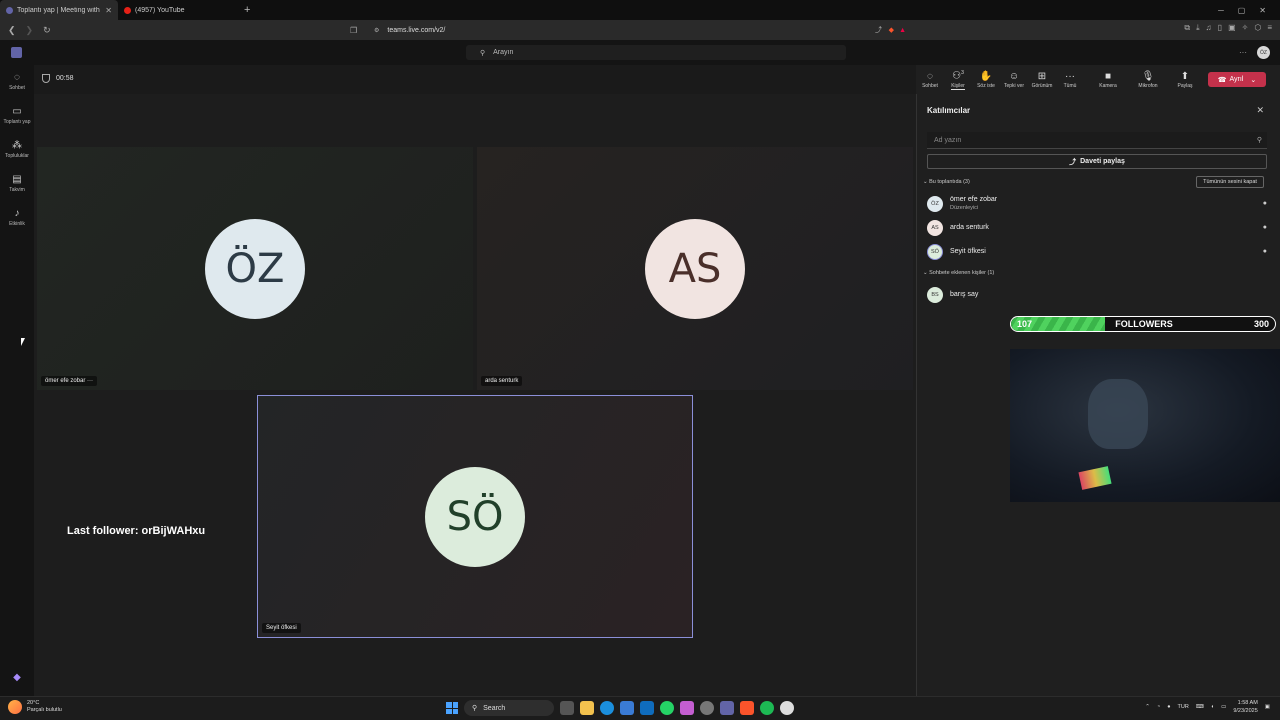  What do you see at coordinates (607, 708) in the screenshot?
I see `edge-icon` at bounding box center [607, 708].